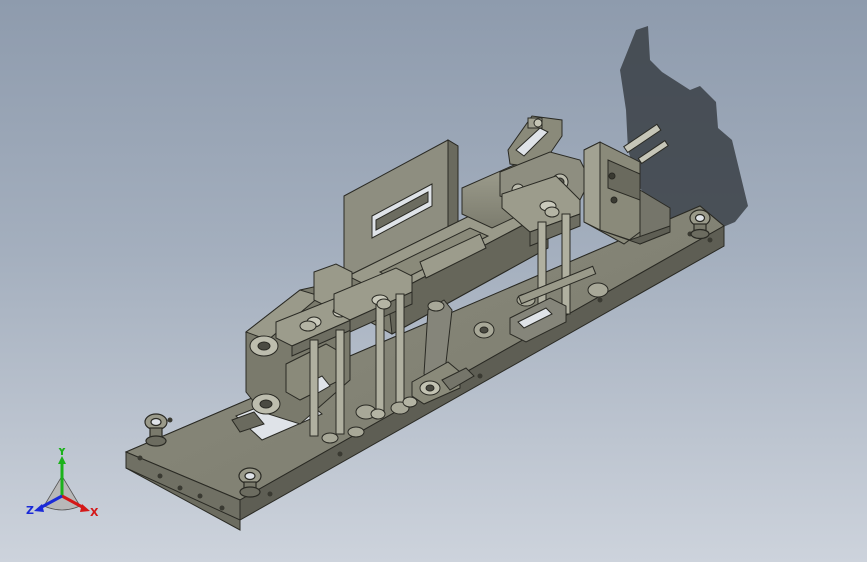 The height and width of the screenshot is (562, 867). I want to click on eye-bolt-rear, so click(700, 224).